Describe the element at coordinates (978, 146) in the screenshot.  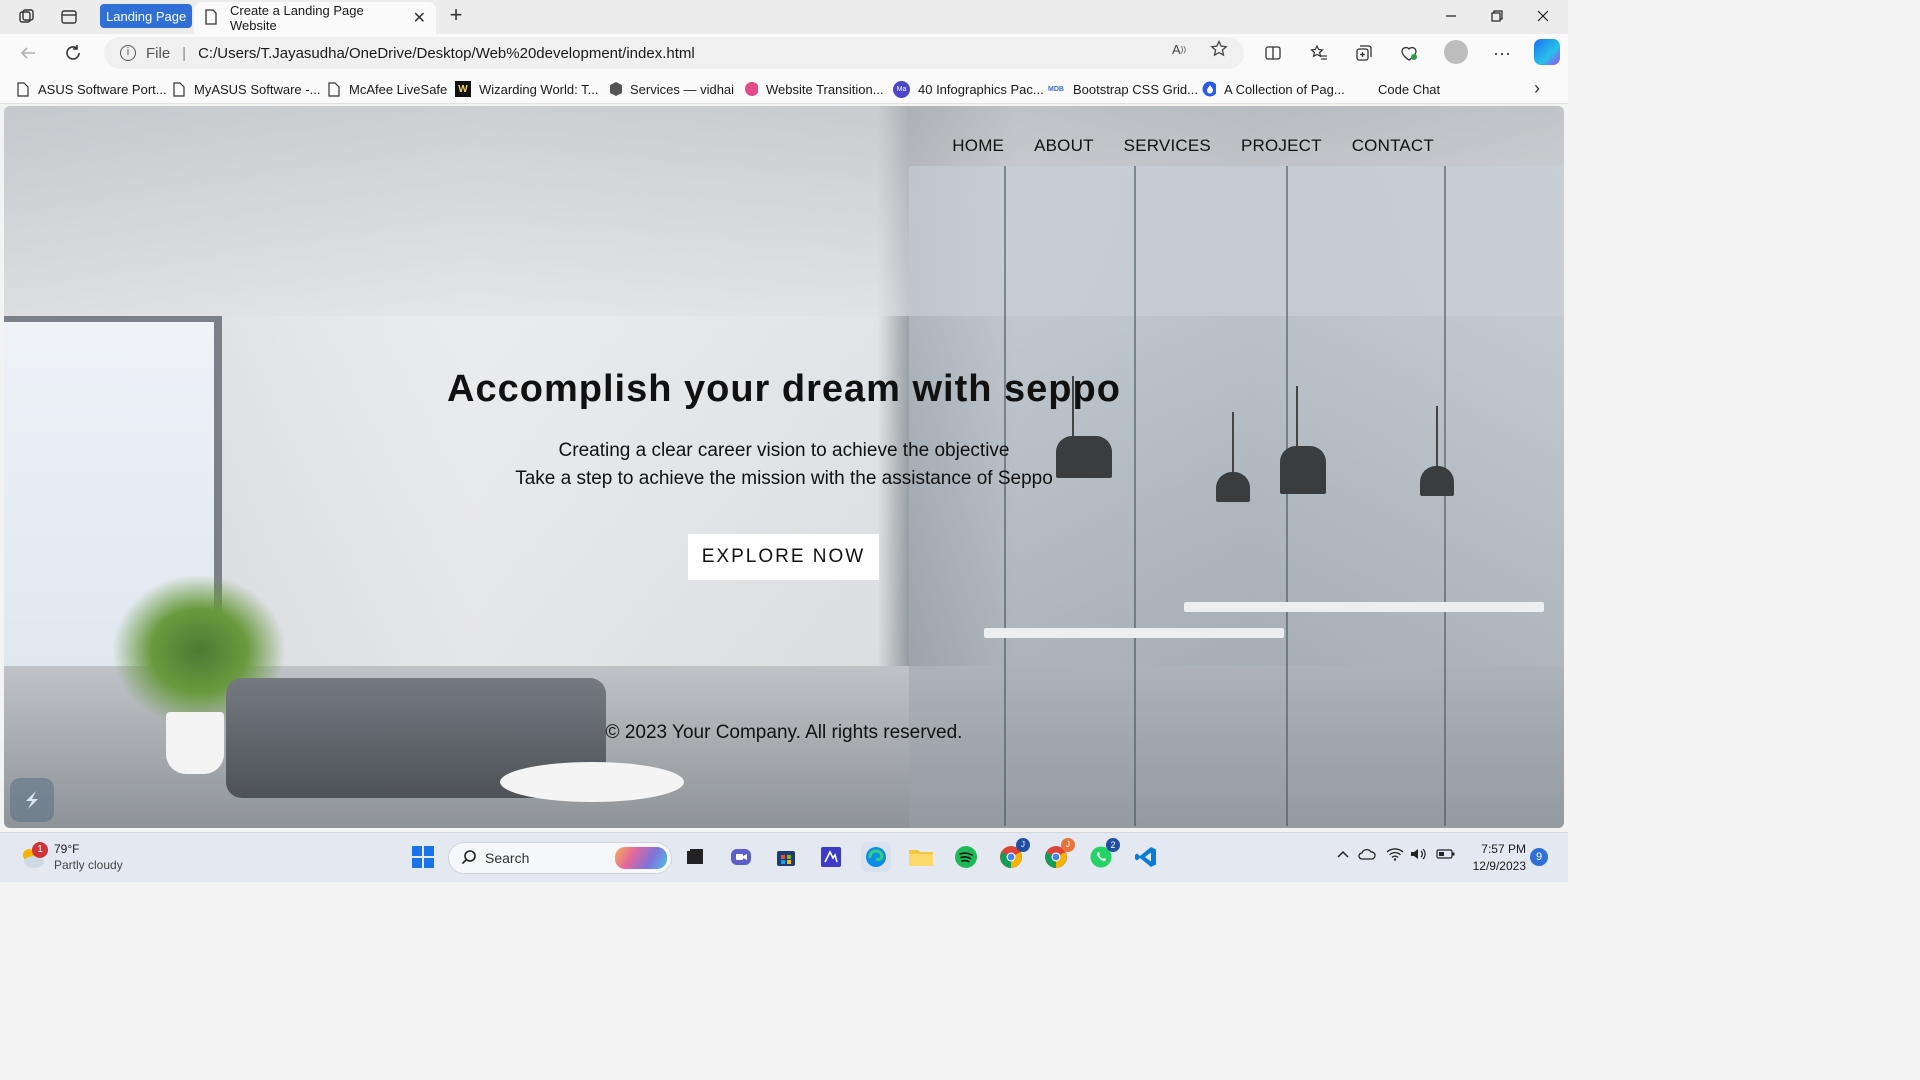
I see `nav-home-link: HOME` at that location.